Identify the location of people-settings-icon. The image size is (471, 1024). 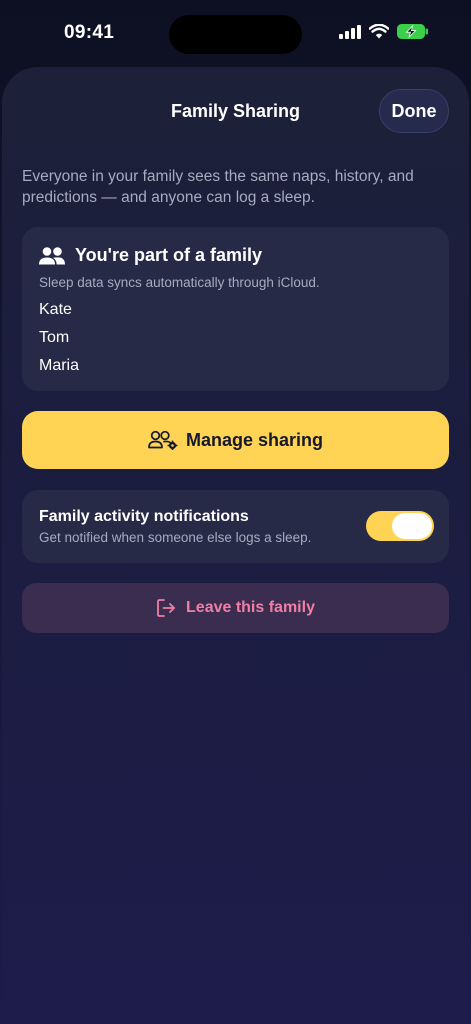
(163, 440).